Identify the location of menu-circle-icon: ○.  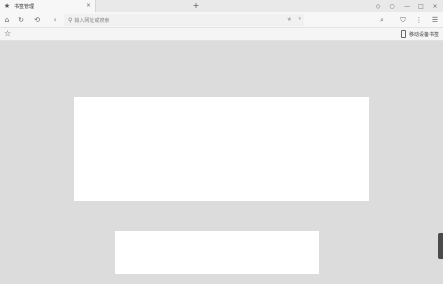
(392, 6).